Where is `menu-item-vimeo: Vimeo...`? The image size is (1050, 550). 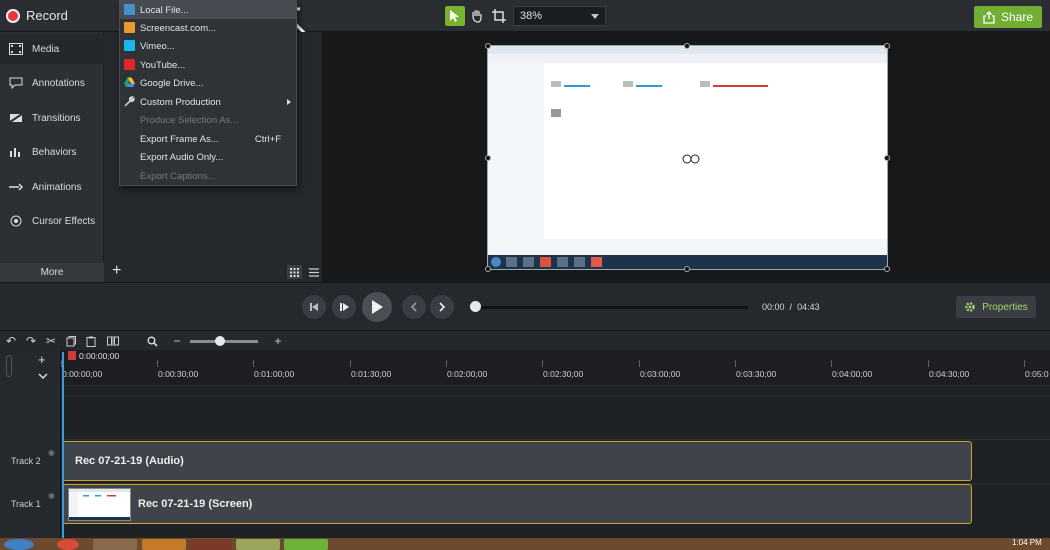
menu-item-vimeo: Vimeo... is located at coordinates (208, 46).